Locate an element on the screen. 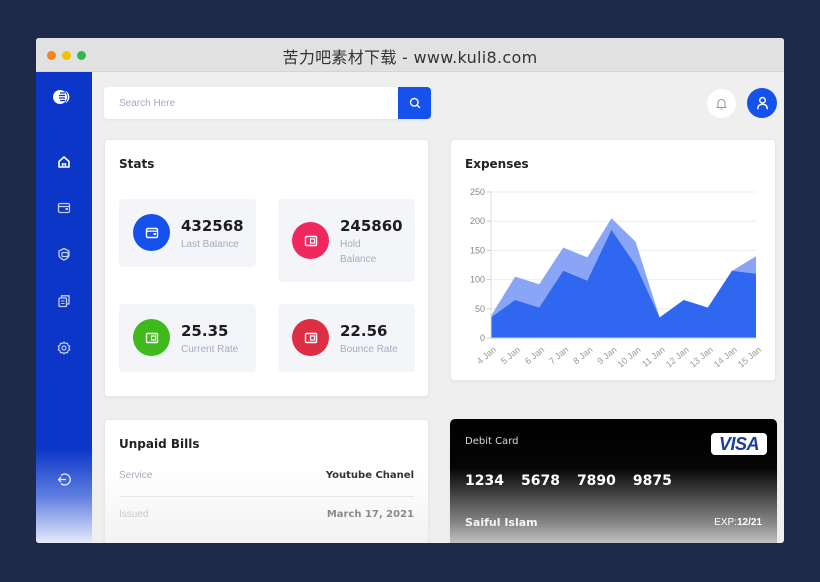 Image resolution: width=820 pixels, height=582 pixels. stats-title: Stats is located at coordinates (137, 164).